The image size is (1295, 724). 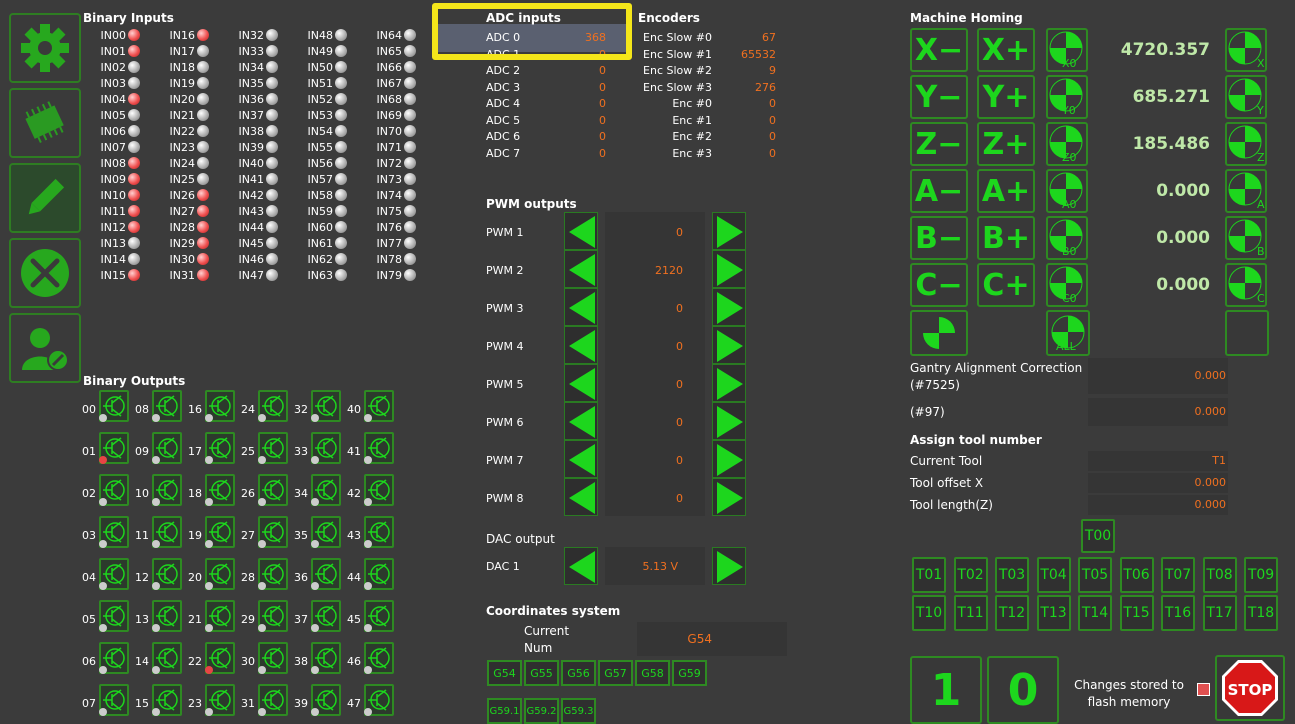 I want to click on coord-g54-button: G54, so click(x=504, y=673).